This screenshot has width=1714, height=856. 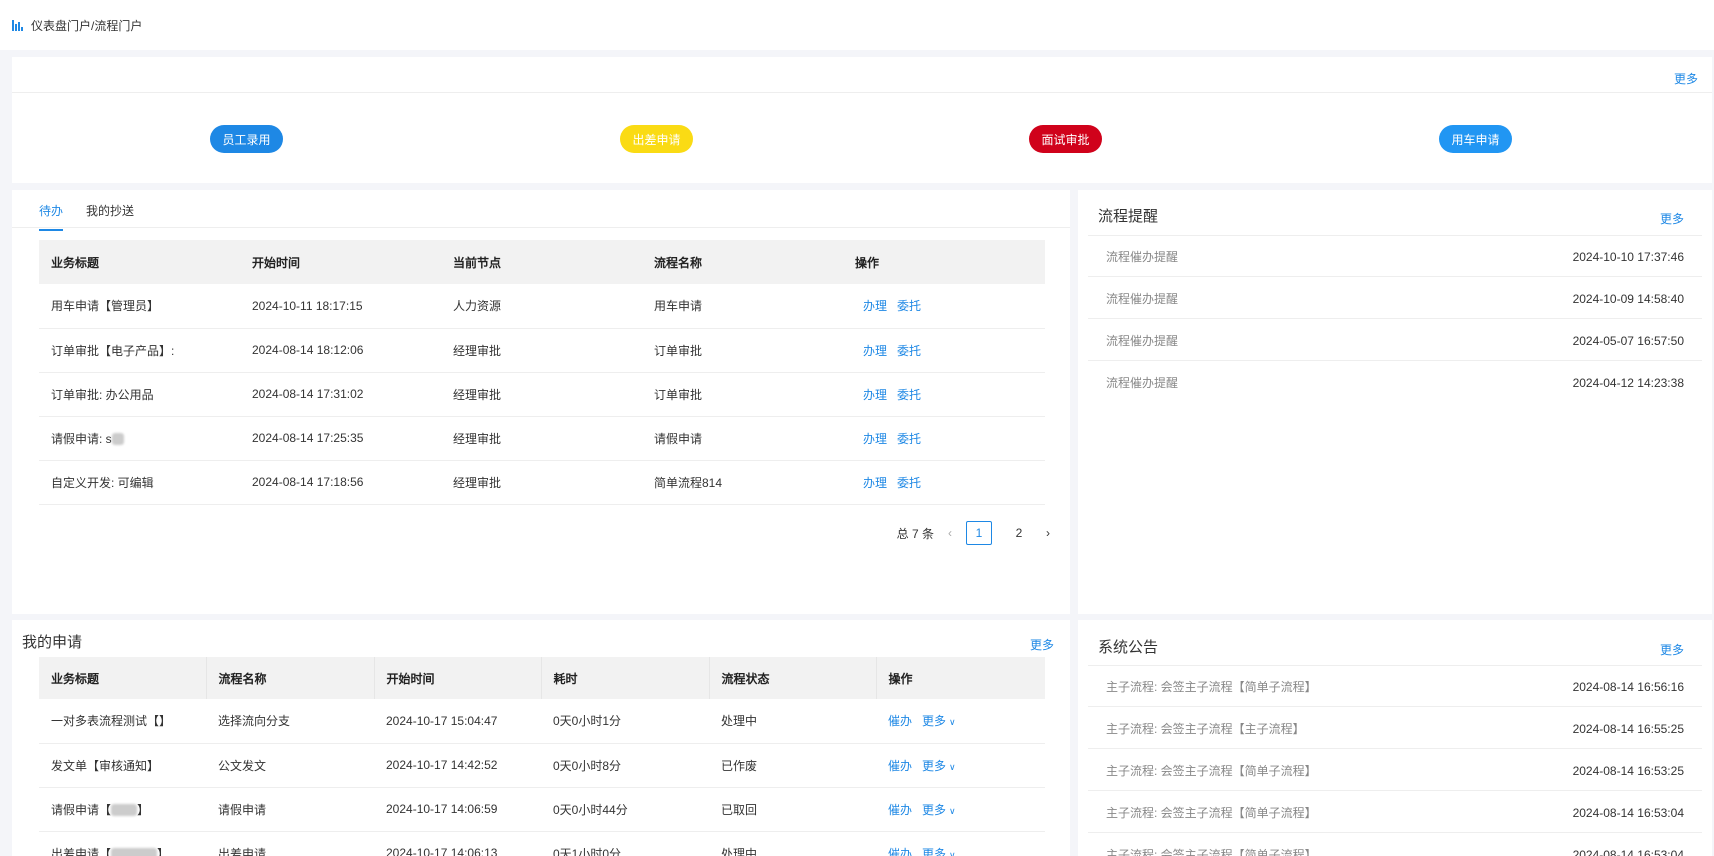 What do you see at coordinates (541, 262) in the screenshot?
I see `col-current-node: 当前节点` at bounding box center [541, 262].